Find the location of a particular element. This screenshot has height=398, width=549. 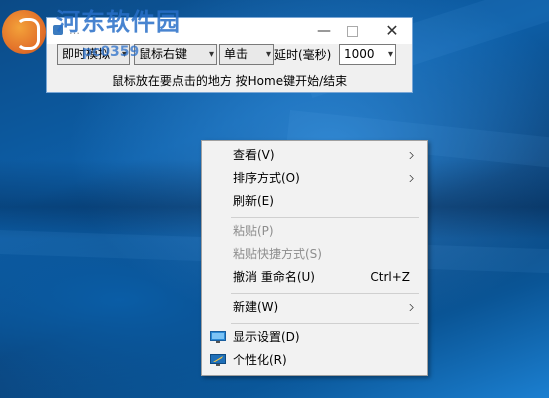

menu-item-label: 粘贴(P) is located at coordinates (253, 231).